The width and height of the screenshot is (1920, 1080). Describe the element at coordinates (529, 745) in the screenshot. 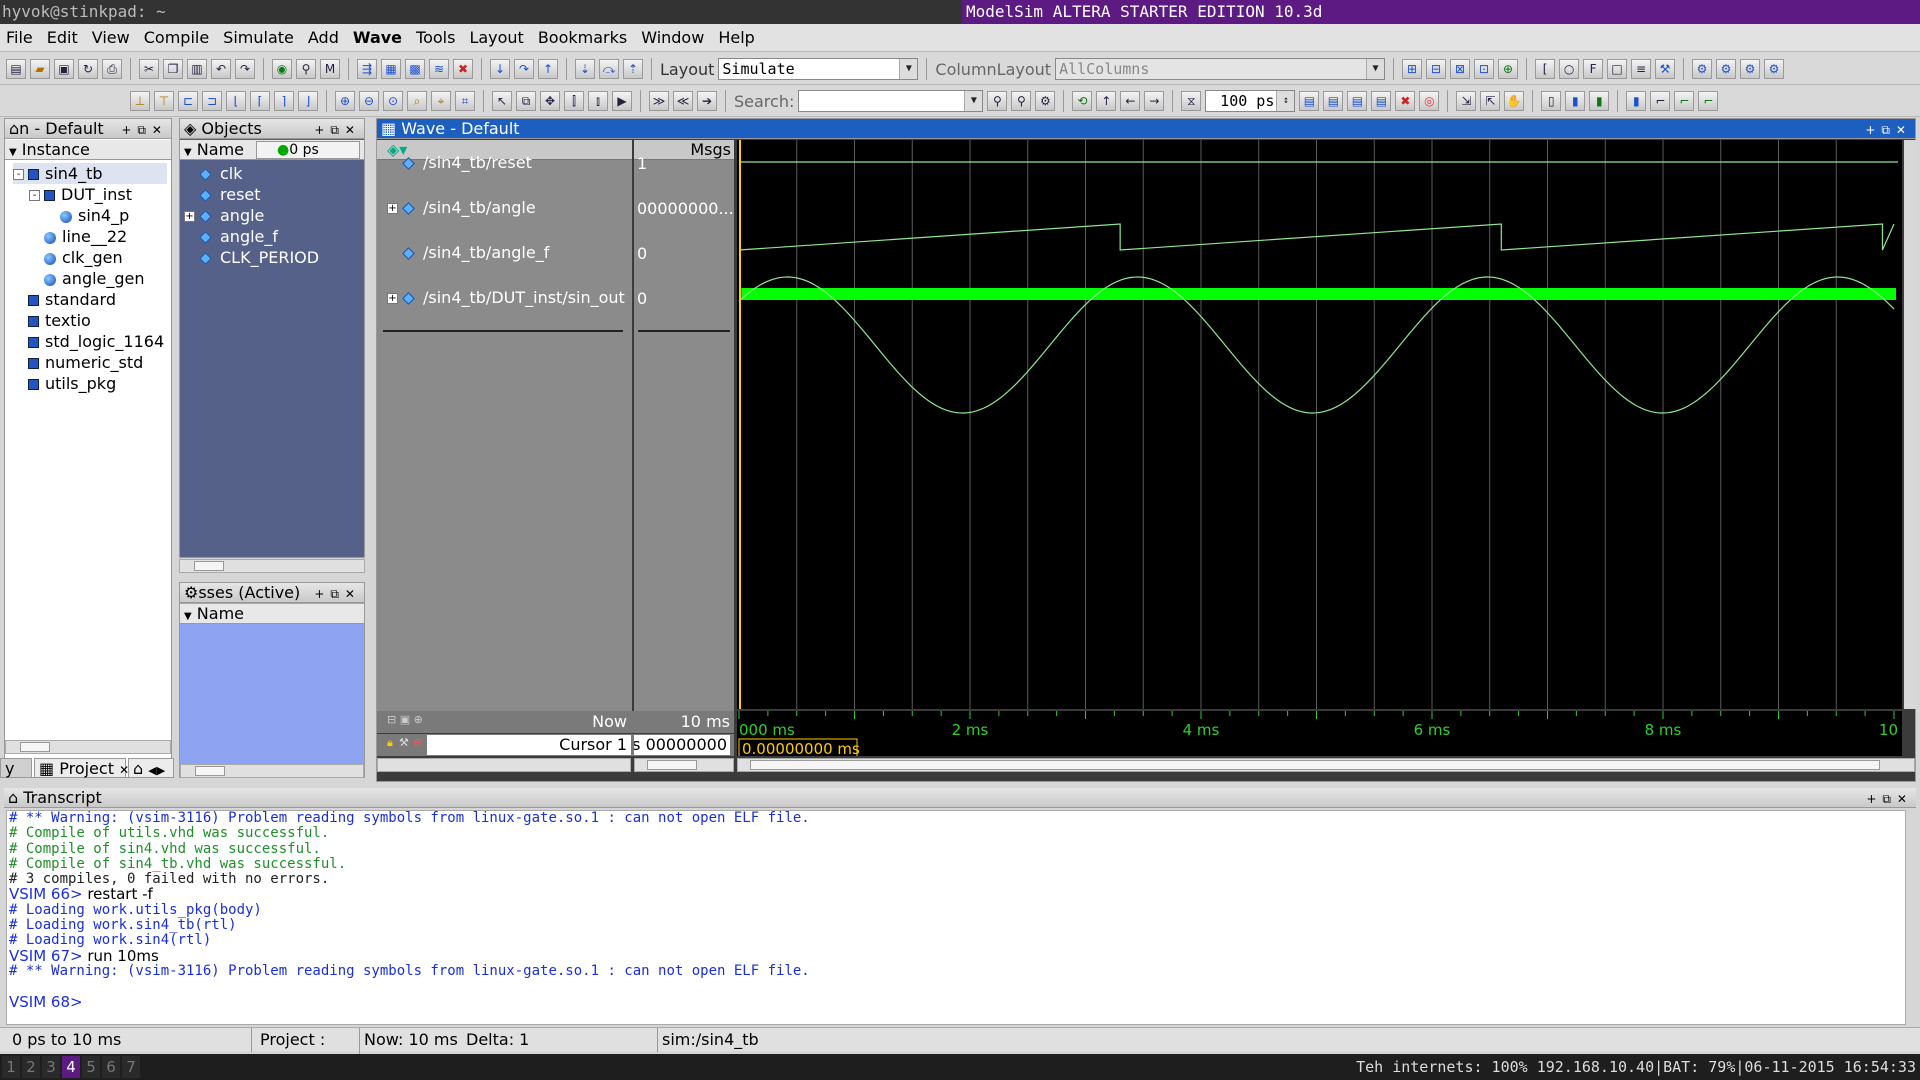

I see `cursor-label: Cursor 1` at that location.